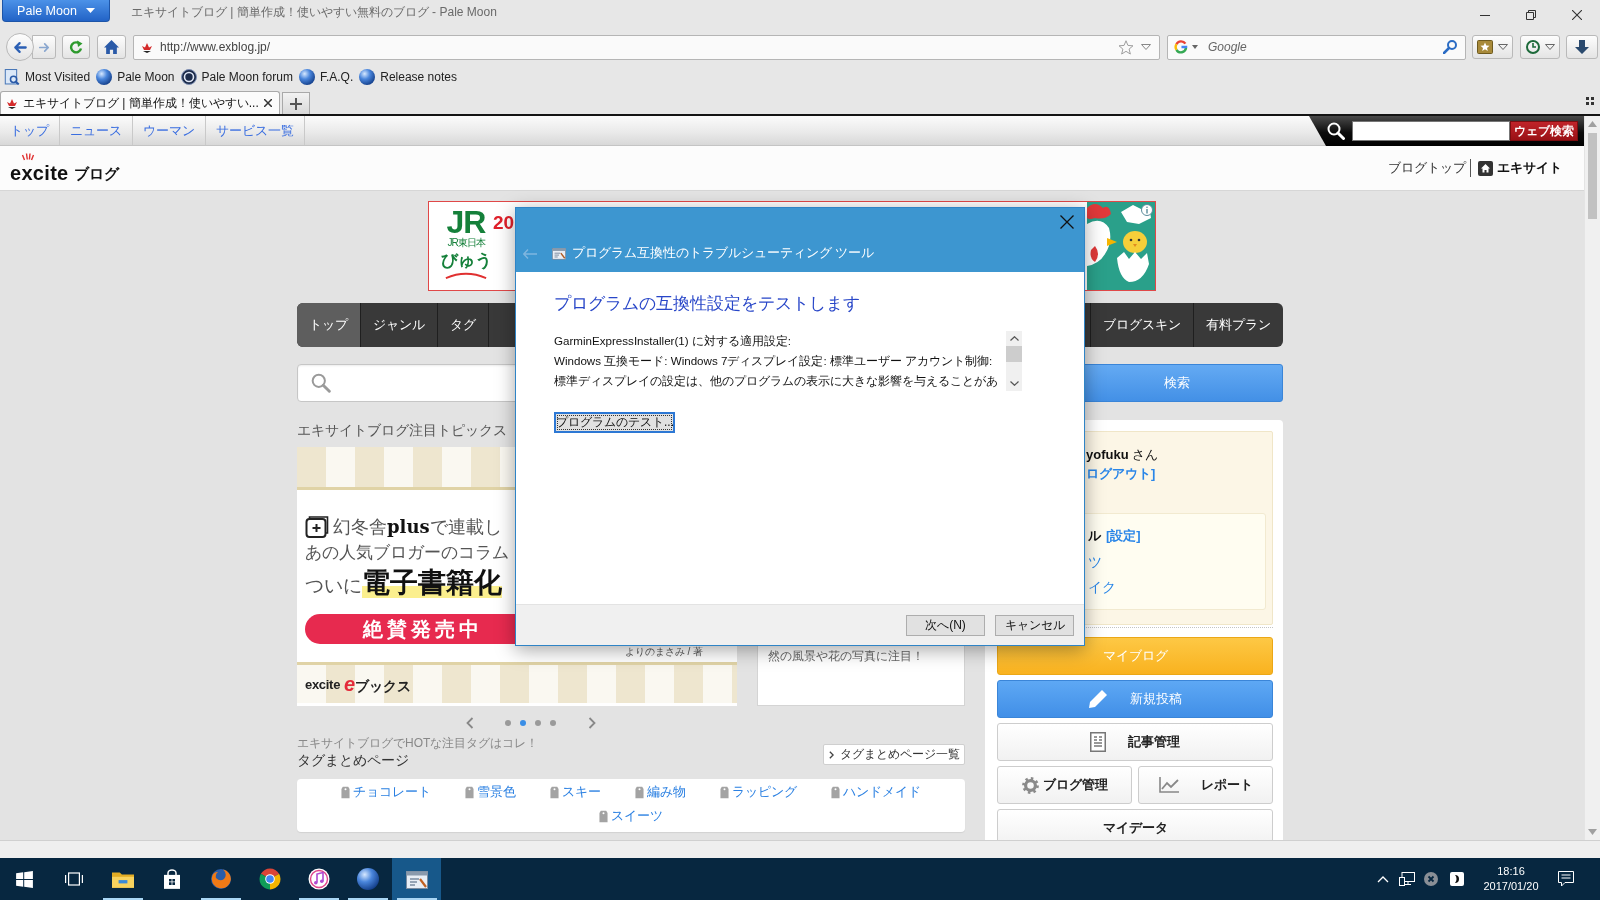 The height and width of the screenshot is (900, 1600). I want to click on nav-tab: ブログスキン, so click(1142, 325).